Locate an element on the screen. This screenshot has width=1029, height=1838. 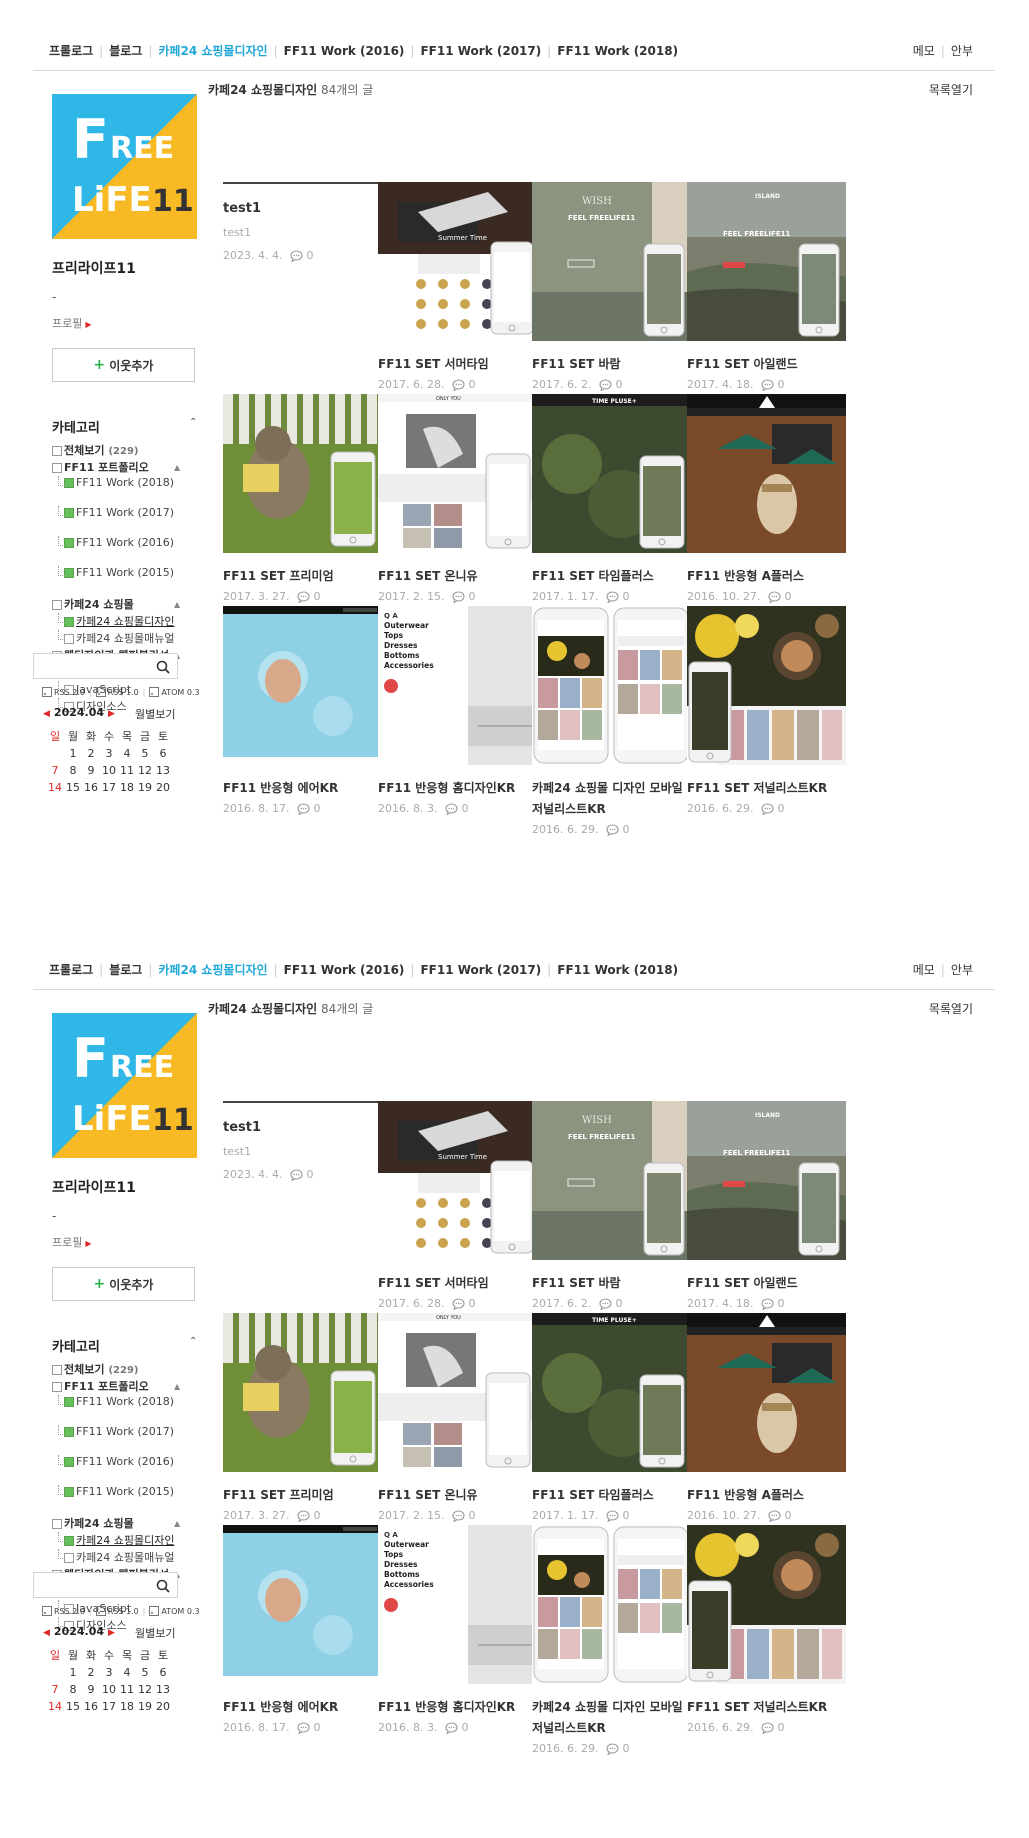
post-title: FF11 반응형 홈디자인KR is located at coordinates (457, 1707).